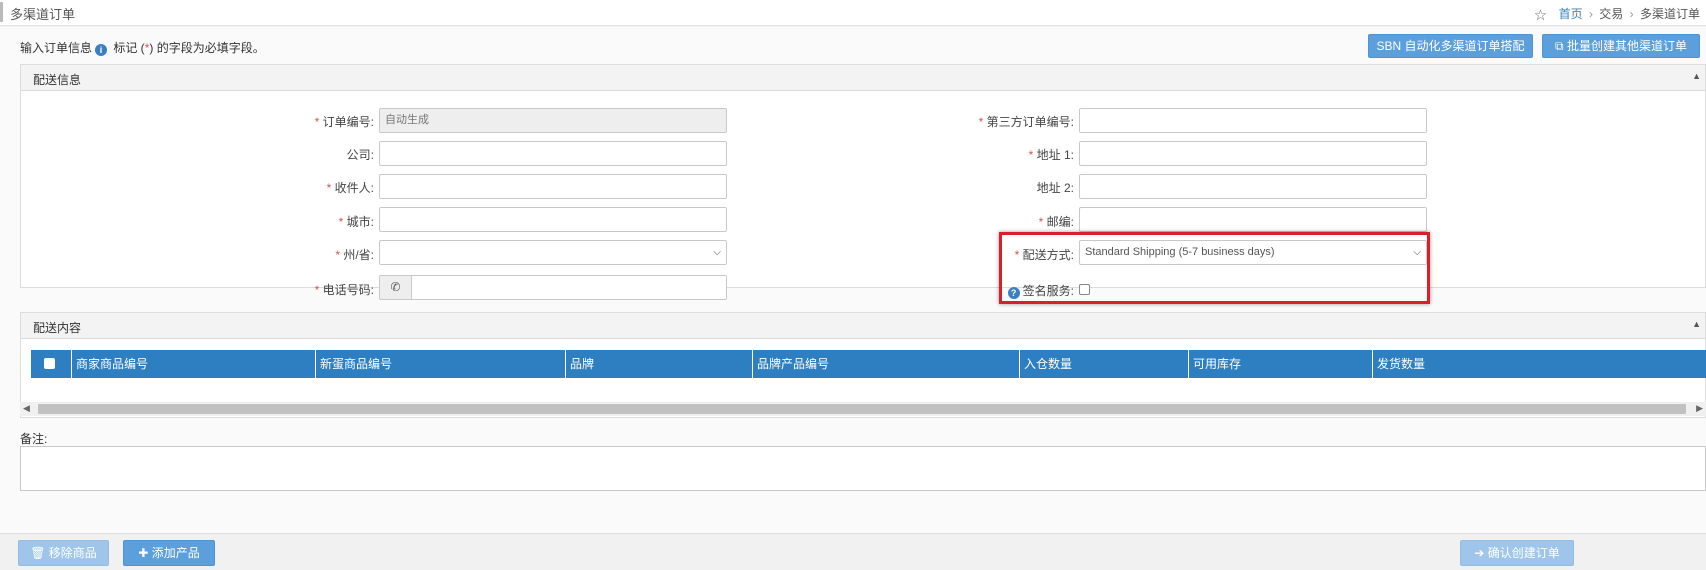  Describe the element at coordinates (360, 155) in the screenshot. I see `company-label: 公司:` at that location.